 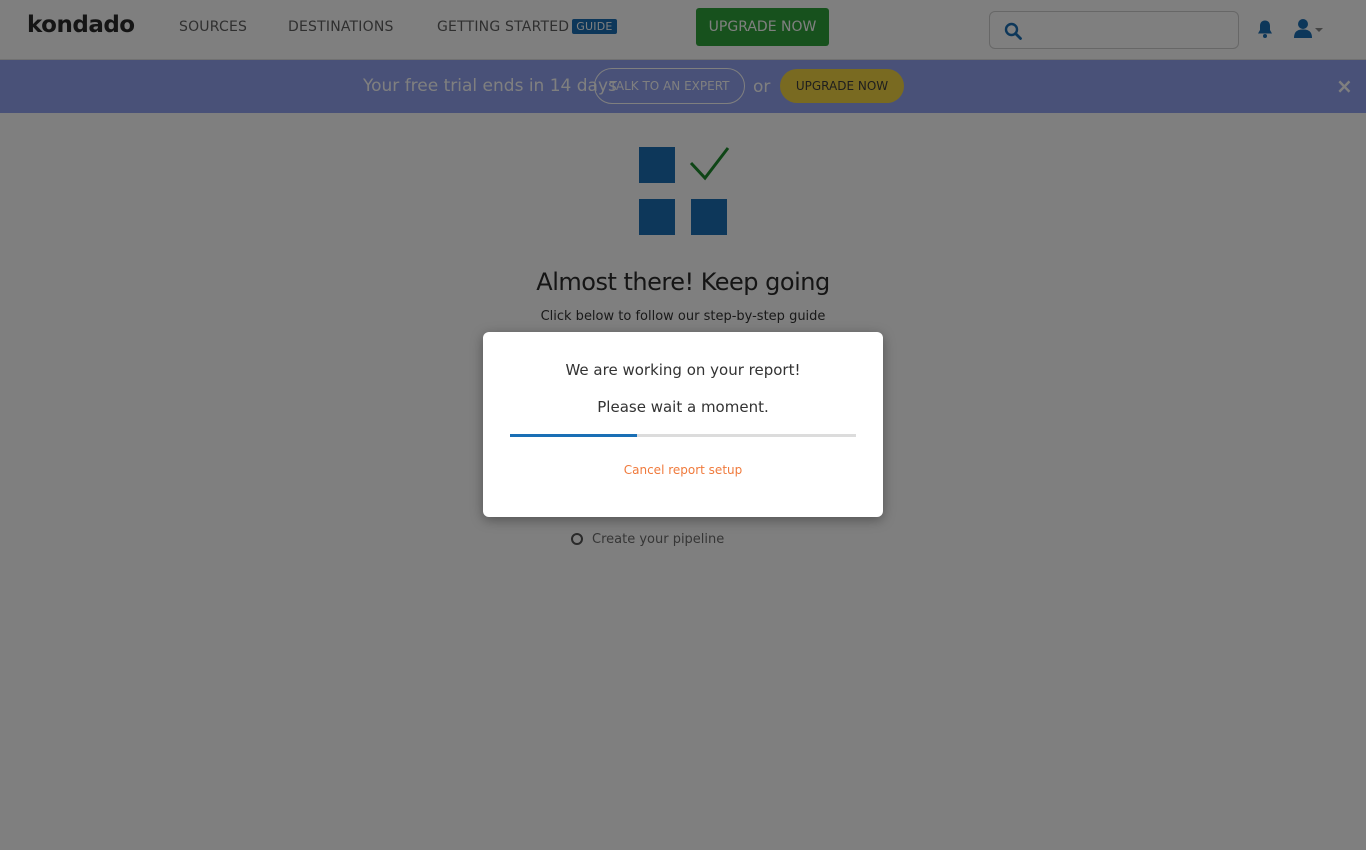 What do you see at coordinates (683, 470) in the screenshot?
I see `cancel-report-setup-link: Cancel report setup` at bounding box center [683, 470].